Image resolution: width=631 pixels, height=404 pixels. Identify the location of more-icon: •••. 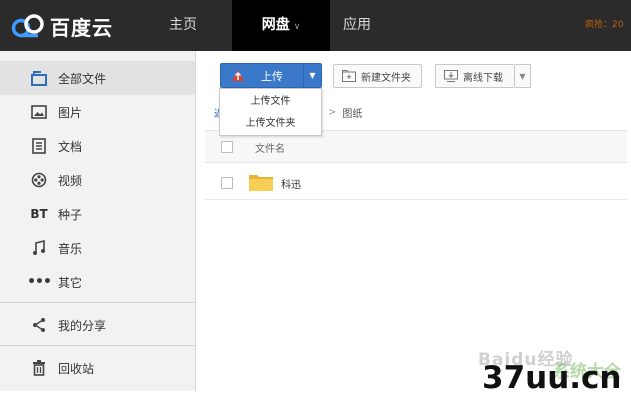
(39, 282).